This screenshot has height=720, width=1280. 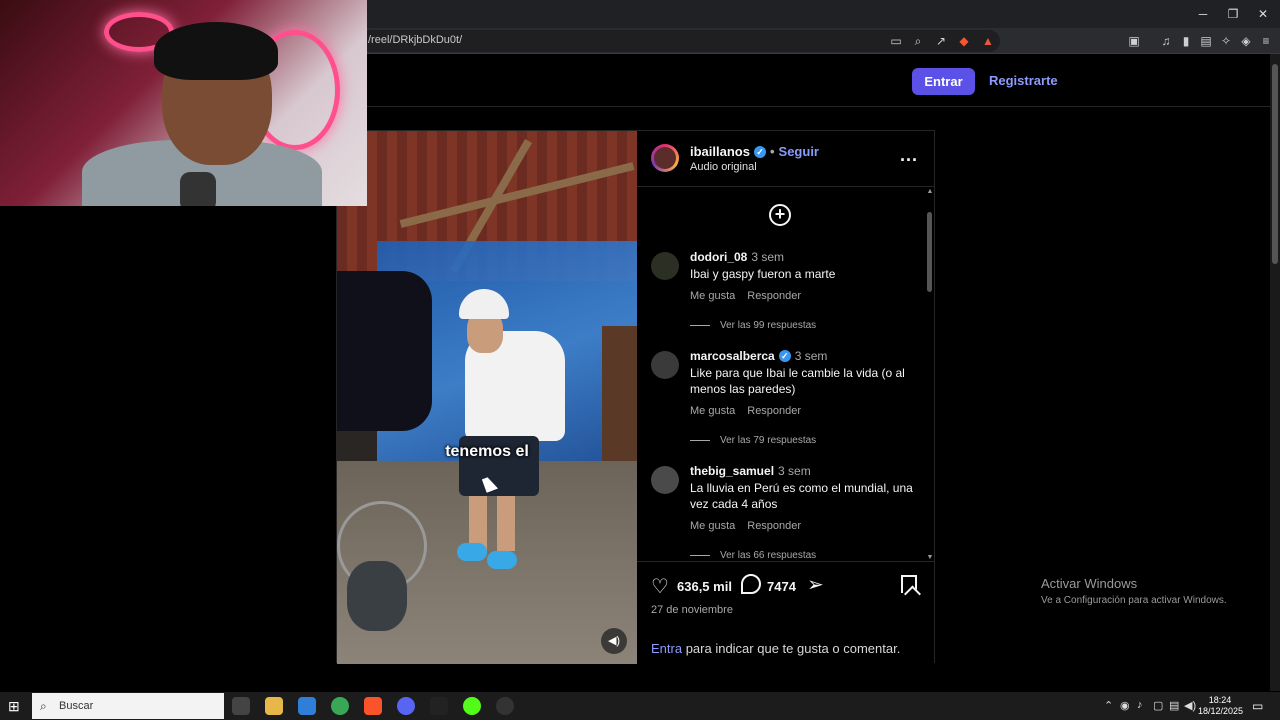 I want to click on post-date: 27 de noviembre, so click(x=692, y=610).